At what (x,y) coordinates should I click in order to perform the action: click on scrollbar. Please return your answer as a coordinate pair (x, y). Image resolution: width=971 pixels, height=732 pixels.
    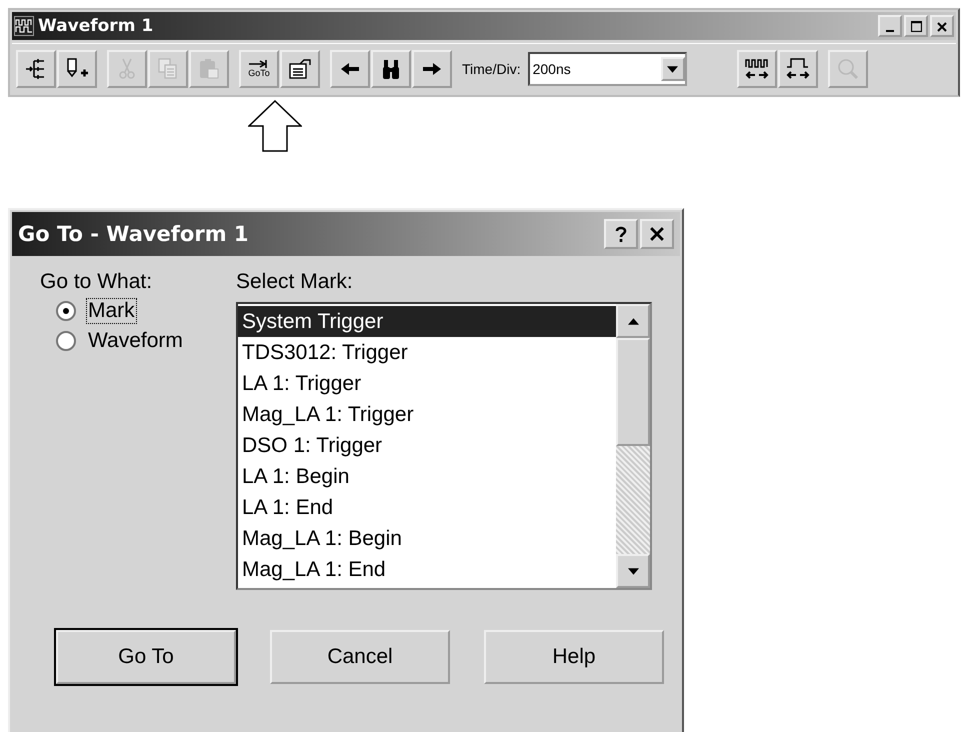
    Looking at the image, I should click on (633, 446).